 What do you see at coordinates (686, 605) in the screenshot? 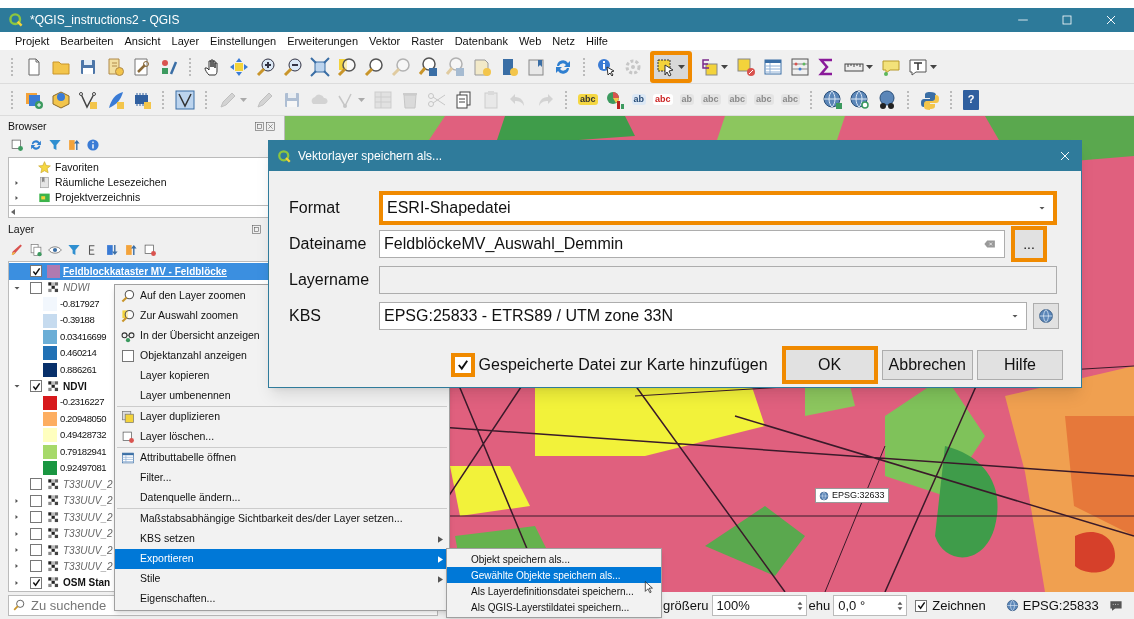
I see `scale-label: größeru` at bounding box center [686, 605].